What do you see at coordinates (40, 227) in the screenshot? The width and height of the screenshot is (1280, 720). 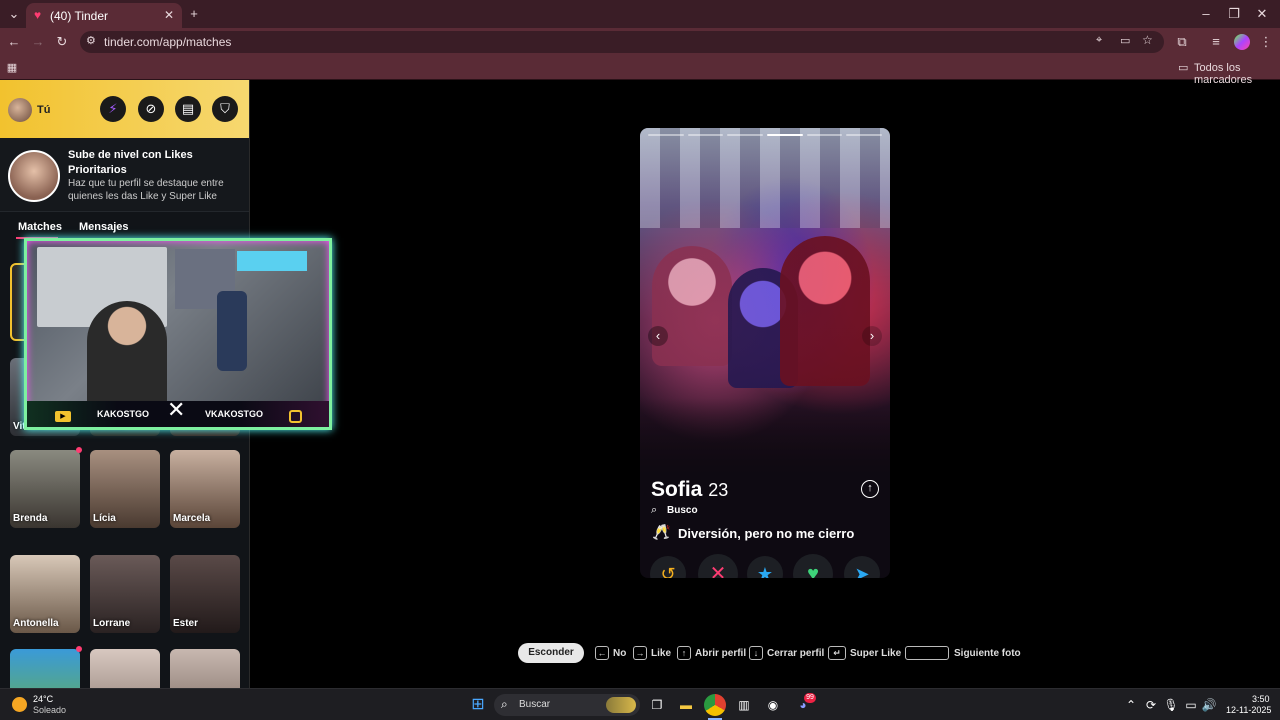 I see `tab-matches: Matches` at bounding box center [40, 227].